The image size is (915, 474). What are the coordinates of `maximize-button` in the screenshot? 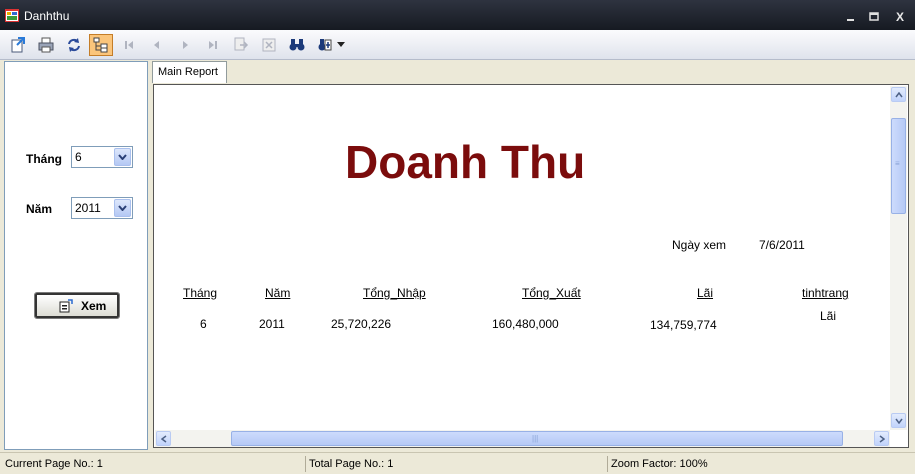 It's located at (874, 17).